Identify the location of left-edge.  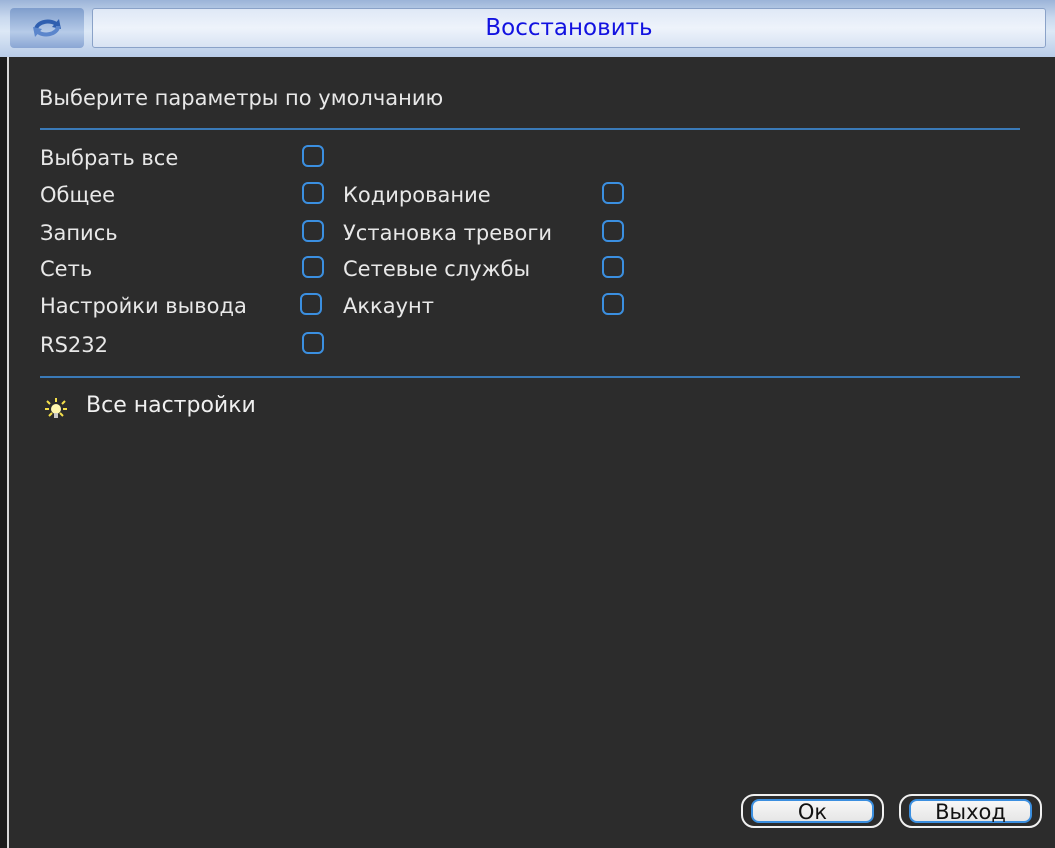
(4, 452).